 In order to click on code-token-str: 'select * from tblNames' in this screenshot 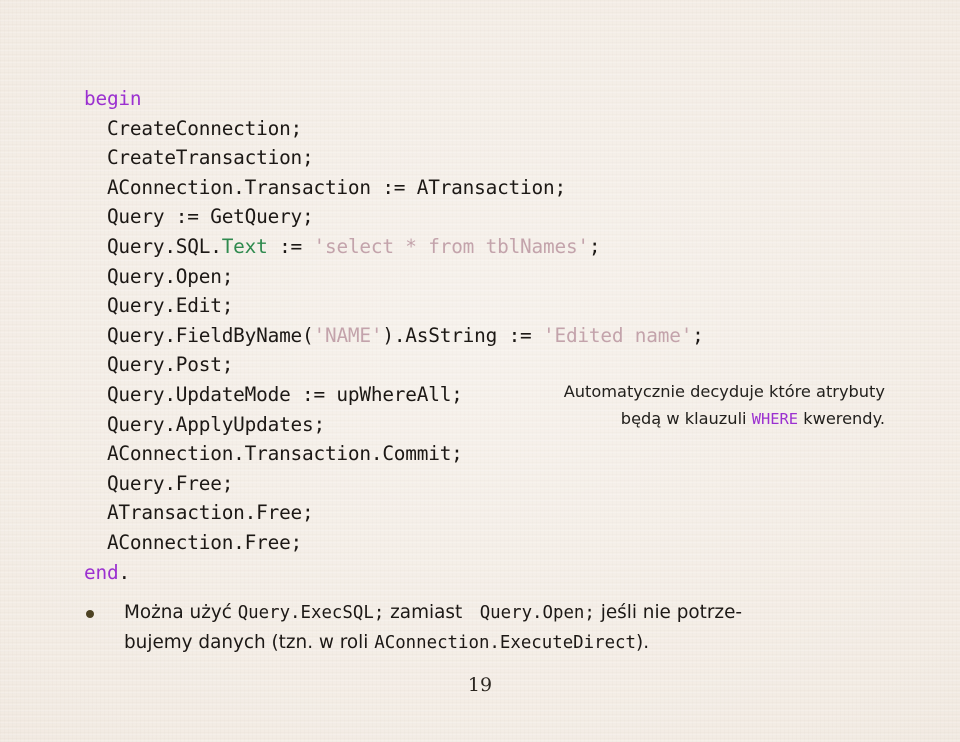, I will do `click(451, 246)`.